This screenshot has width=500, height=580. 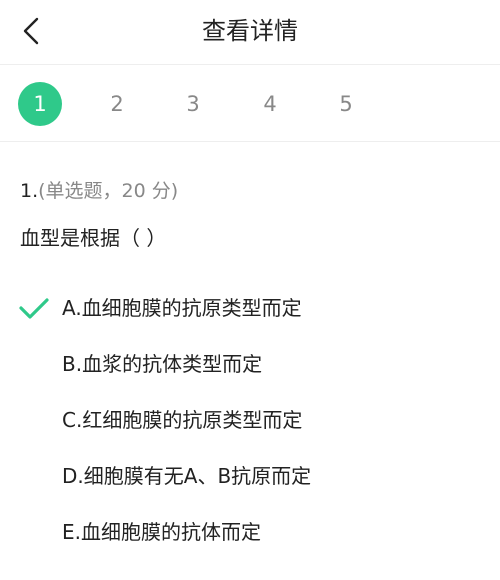 What do you see at coordinates (270, 104) in the screenshot?
I see `page-item-4: 4` at bounding box center [270, 104].